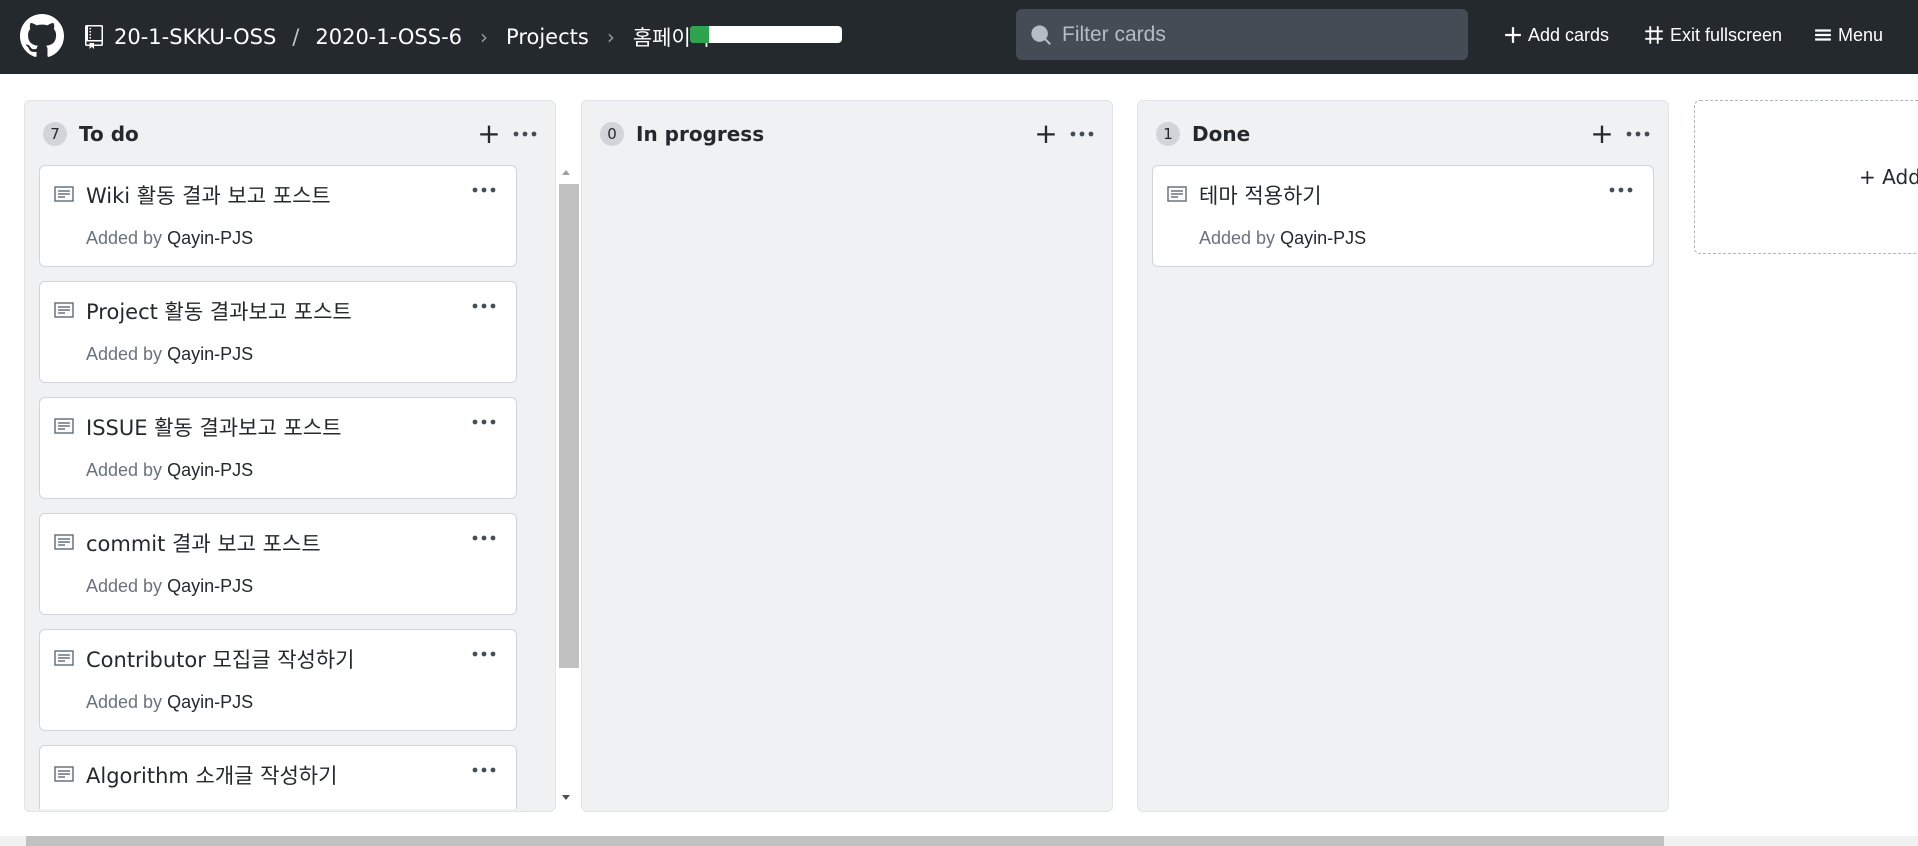 Image resolution: width=1918 pixels, height=846 pixels. I want to click on card: 테마 적용하기 Added by Qayin-PJS, so click(1403, 216).